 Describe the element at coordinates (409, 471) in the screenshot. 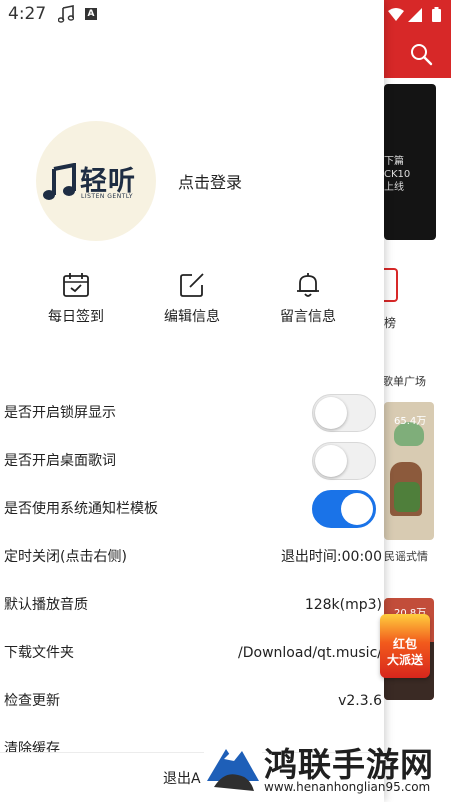

I see `playlist-card: 65.4万` at that location.